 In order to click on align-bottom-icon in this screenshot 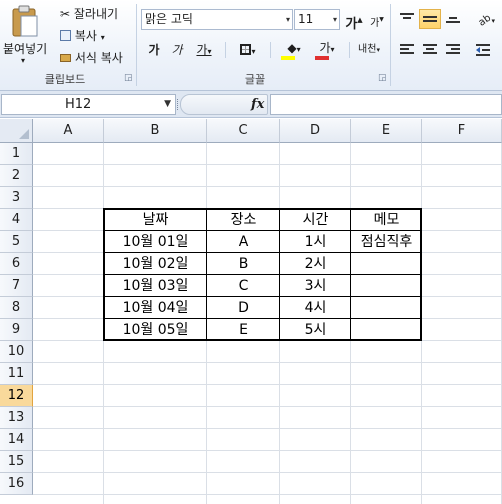, I will do `click(453, 20)`.